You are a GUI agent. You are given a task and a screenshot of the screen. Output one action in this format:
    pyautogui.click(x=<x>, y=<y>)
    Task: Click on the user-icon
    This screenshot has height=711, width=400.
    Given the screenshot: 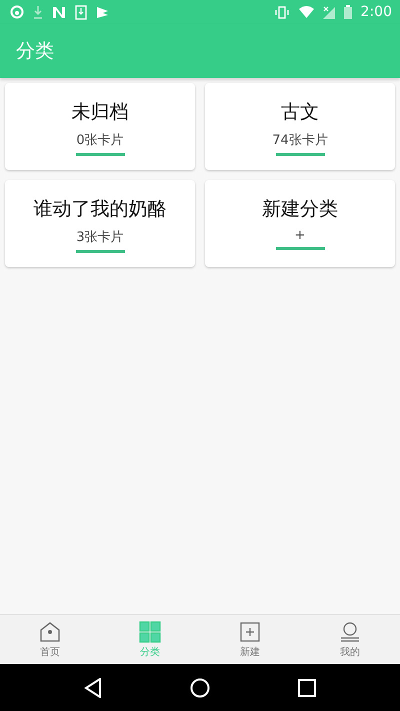 What is the action you would take?
    pyautogui.click(x=350, y=631)
    